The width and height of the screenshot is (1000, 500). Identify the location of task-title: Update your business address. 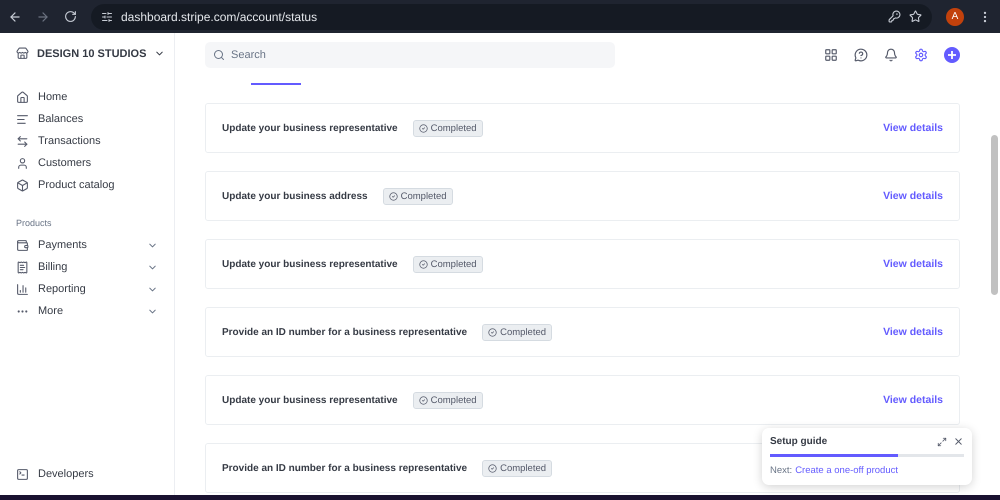
(295, 196).